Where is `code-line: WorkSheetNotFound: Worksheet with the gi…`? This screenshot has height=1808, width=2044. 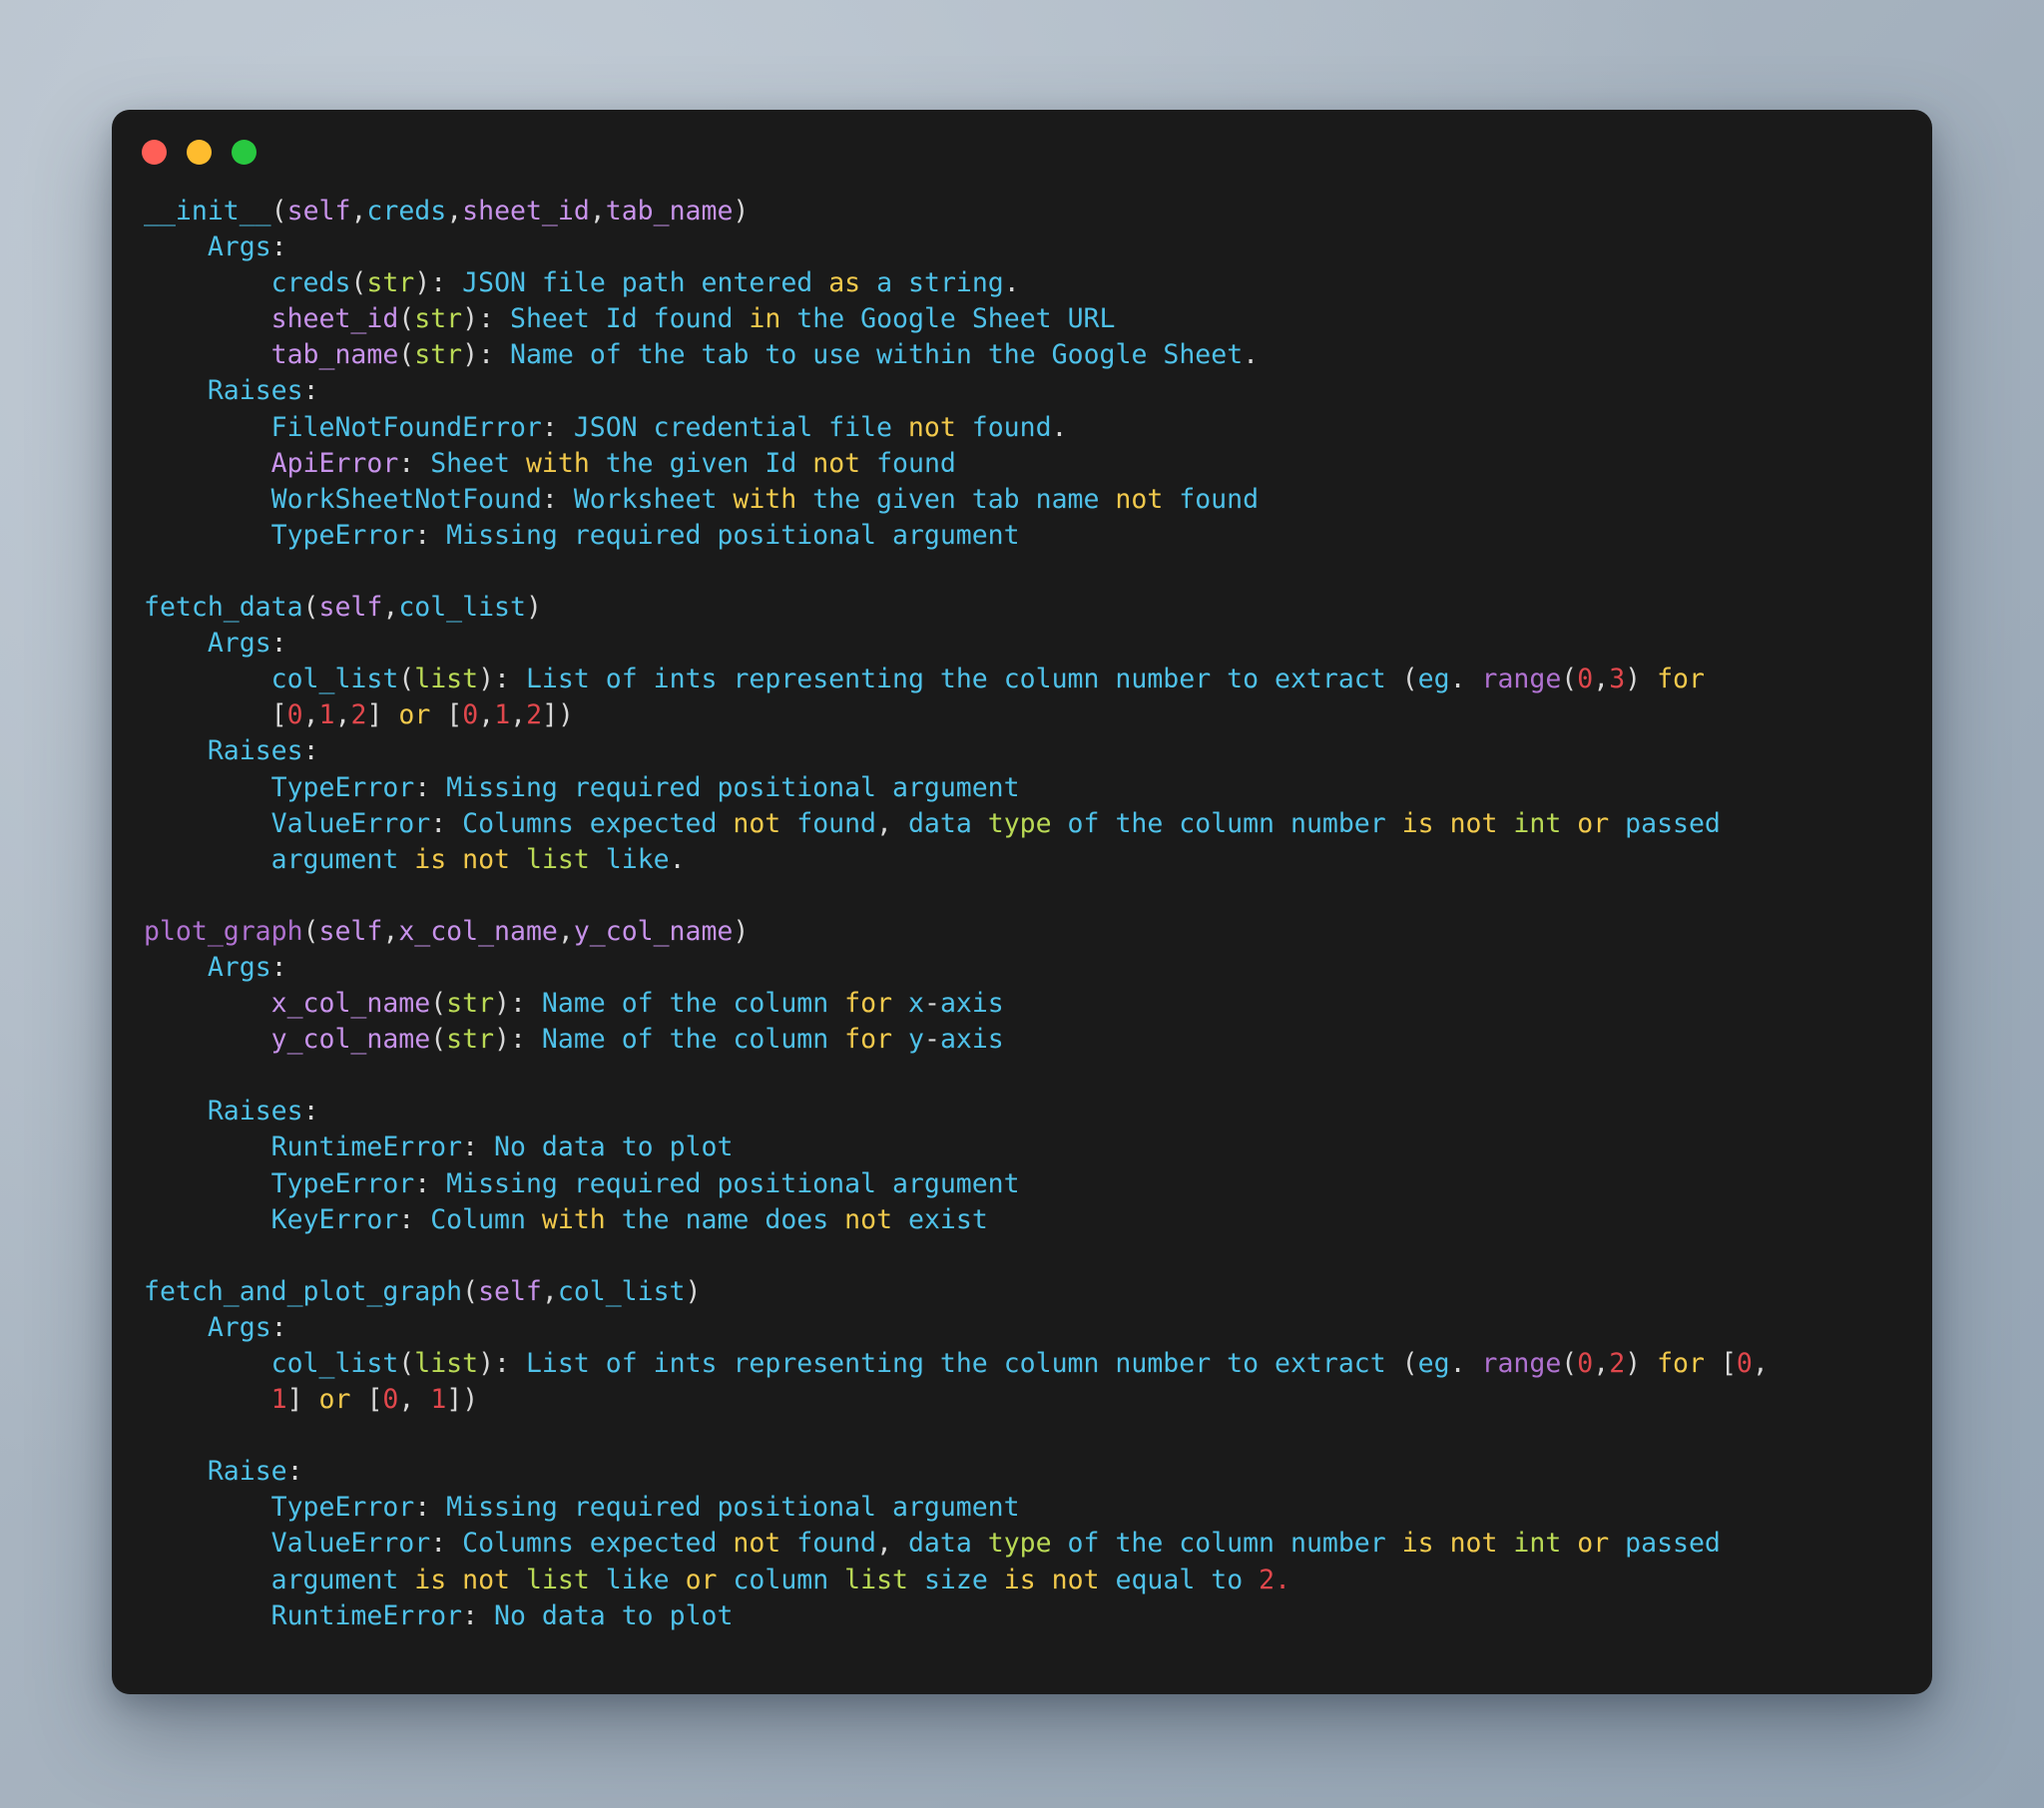 code-line: WorkSheetNotFound: Worksheet with the gi… is located at coordinates (765, 499).